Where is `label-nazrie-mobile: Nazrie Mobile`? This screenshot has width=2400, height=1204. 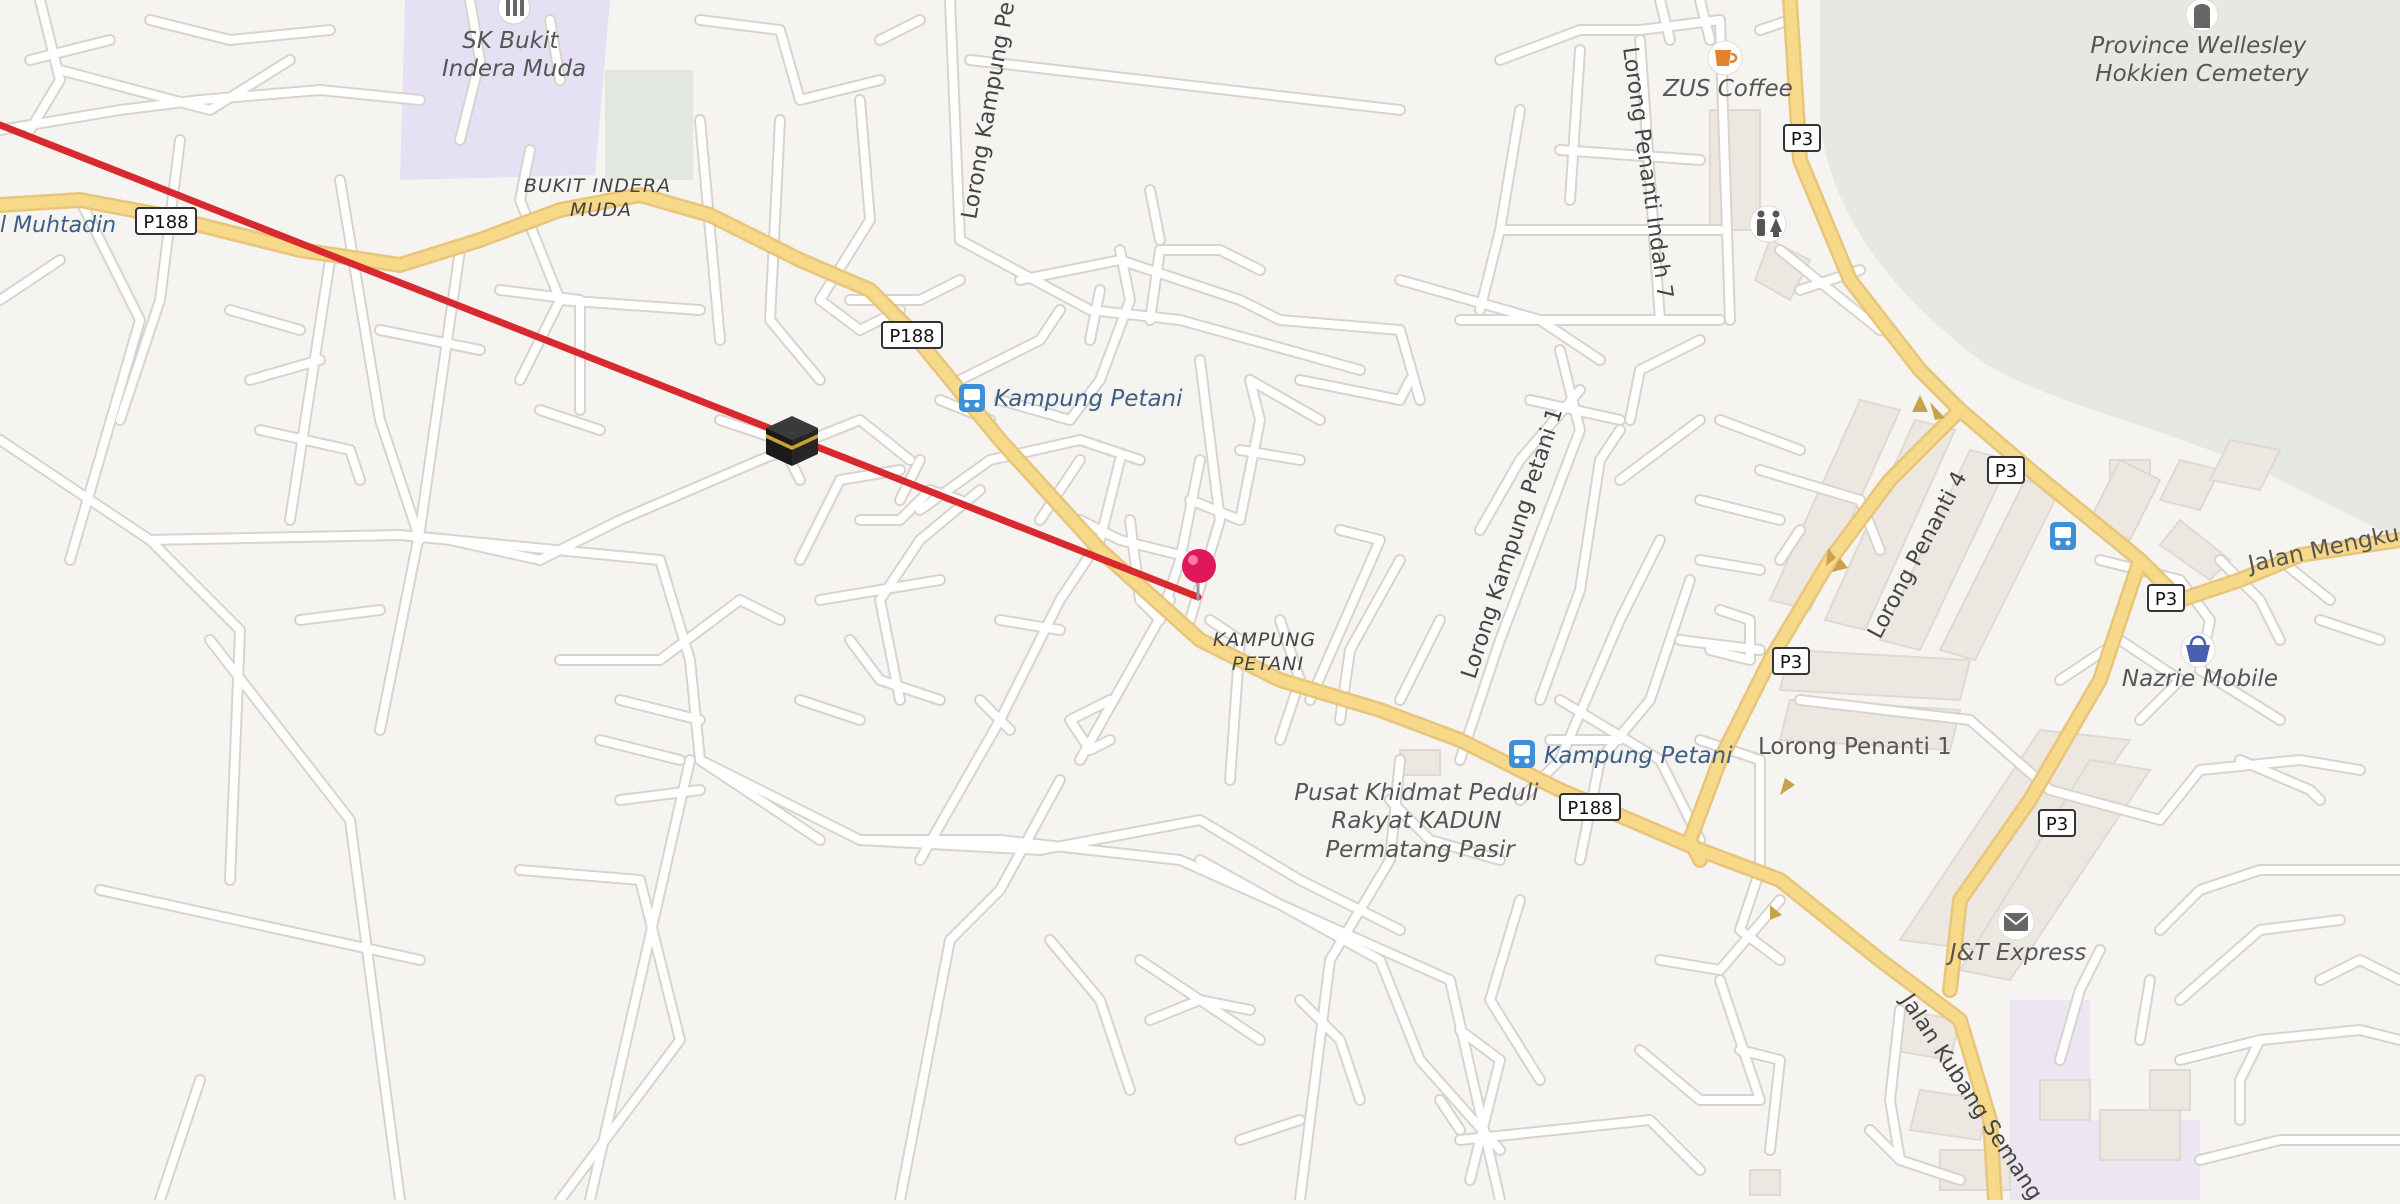 label-nazrie-mobile: Nazrie Mobile is located at coordinates (2200, 679).